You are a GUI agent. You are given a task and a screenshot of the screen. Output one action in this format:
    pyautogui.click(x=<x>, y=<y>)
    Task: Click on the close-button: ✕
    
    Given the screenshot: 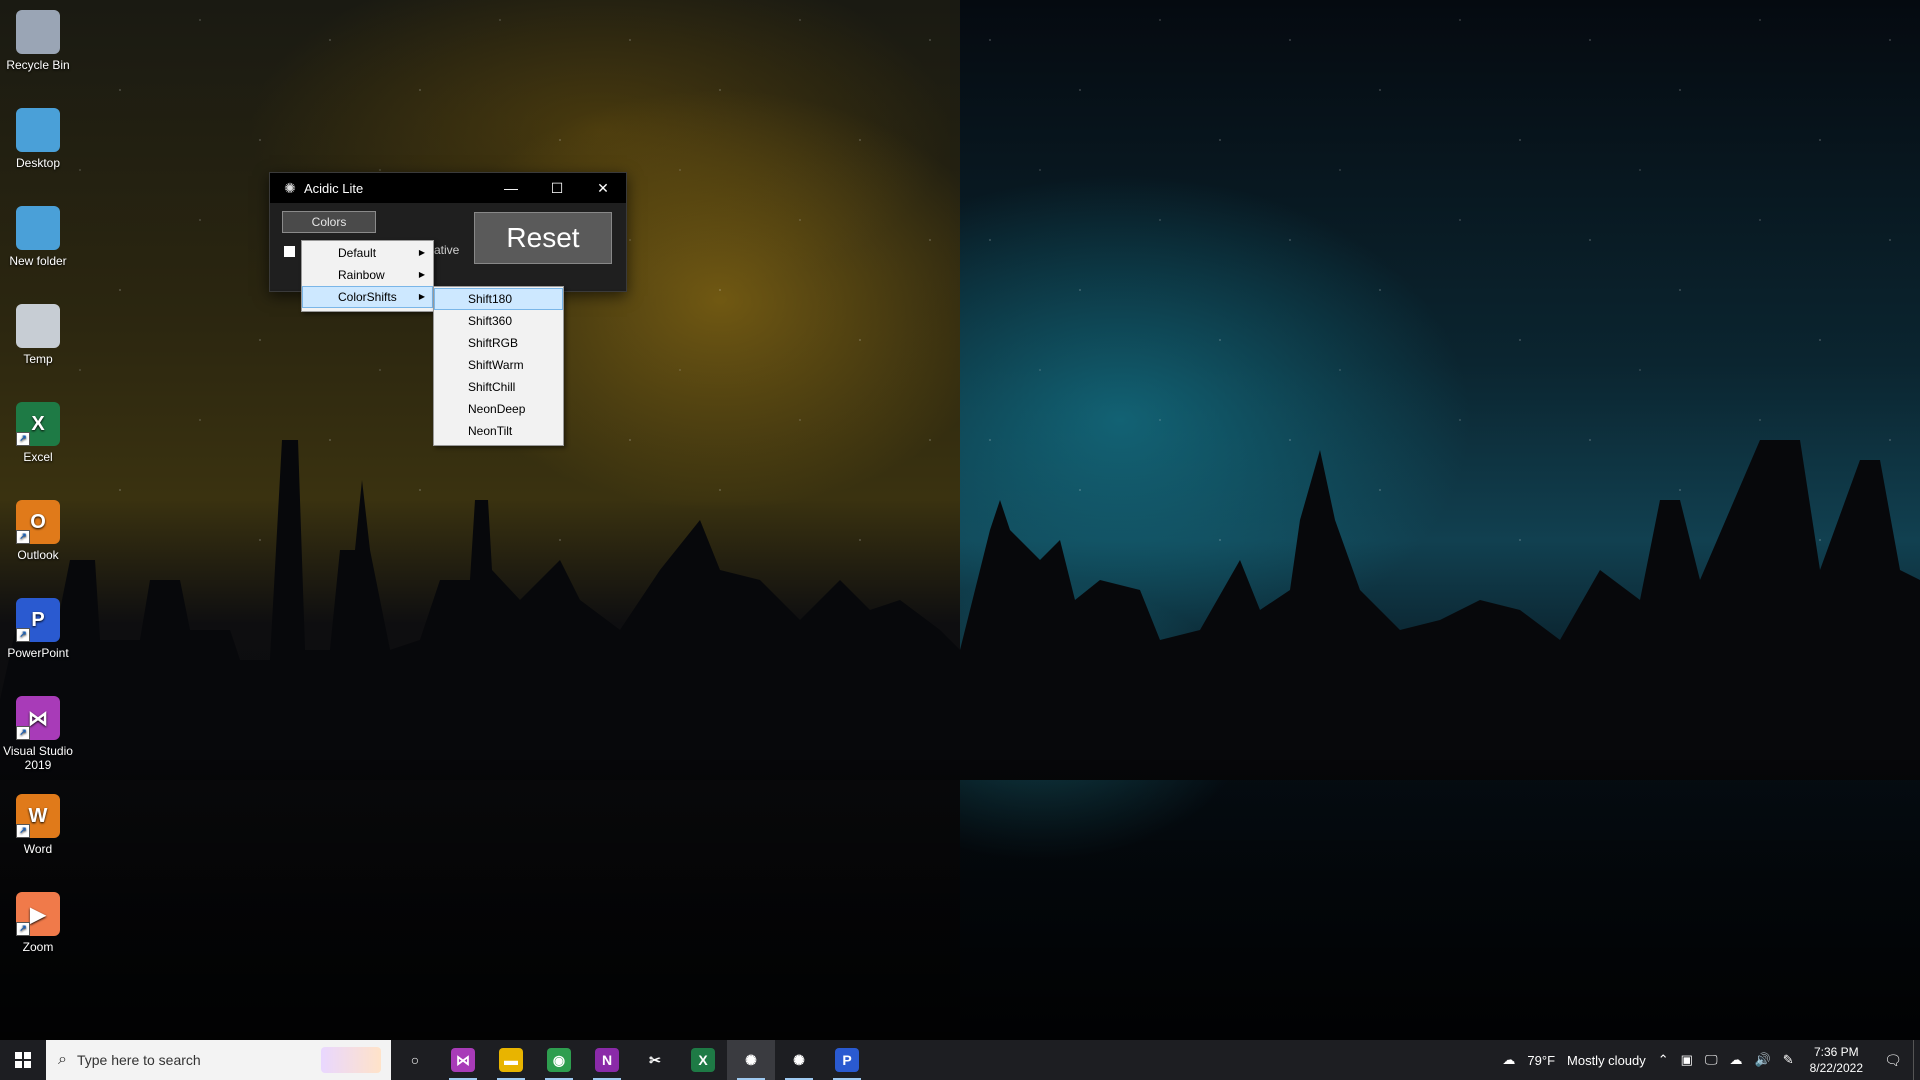 What is the action you would take?
    pyautogui.click(x=603, y=188)
    